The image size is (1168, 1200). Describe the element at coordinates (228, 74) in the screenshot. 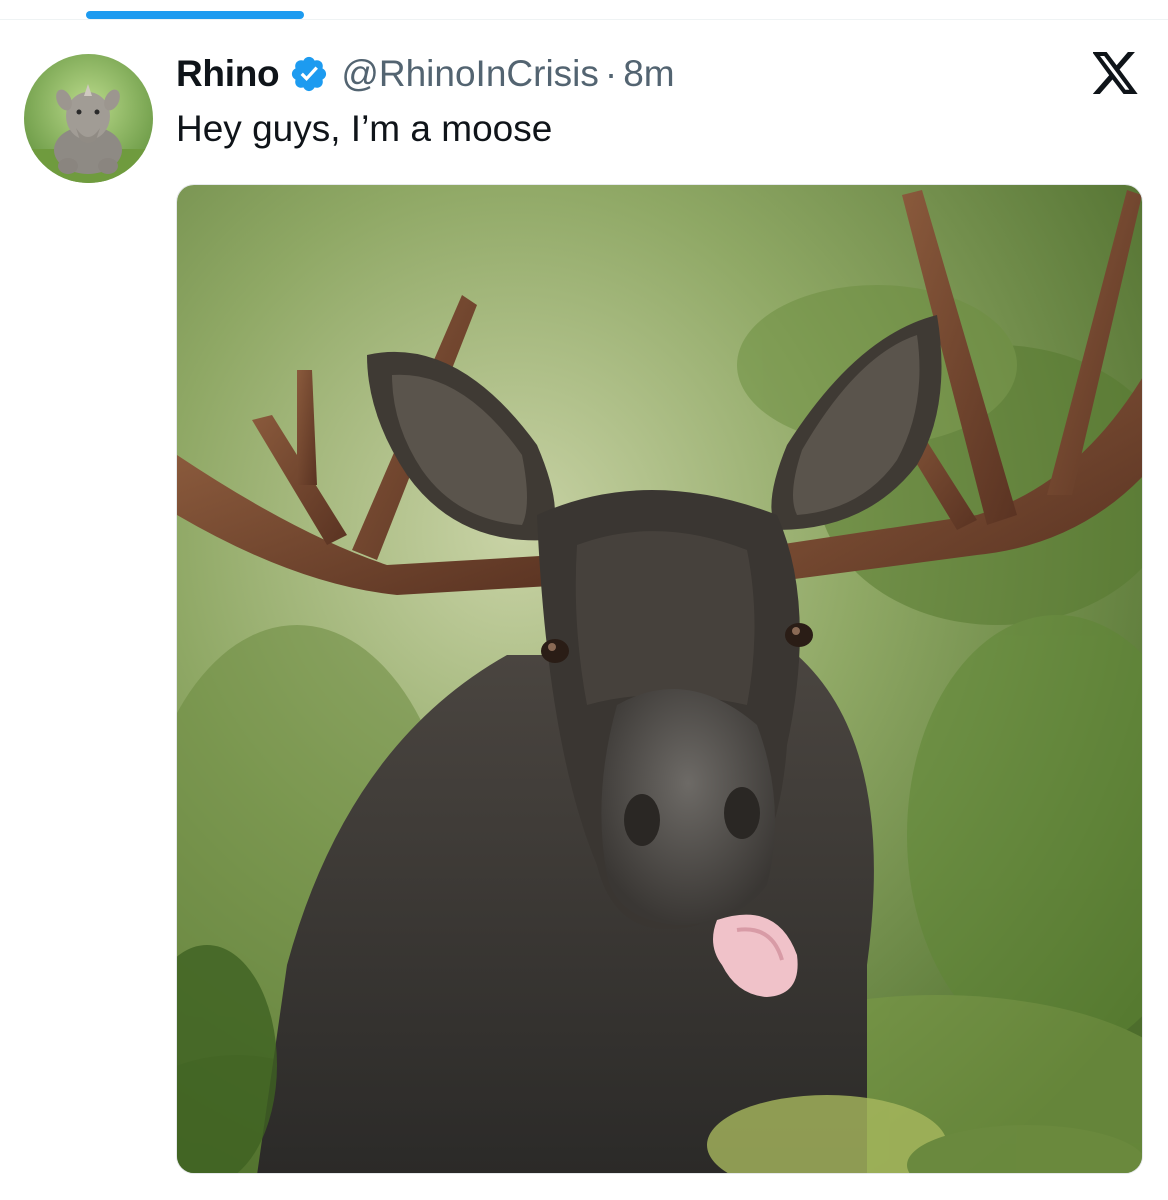

I see `display-name: Rhino` at that location.